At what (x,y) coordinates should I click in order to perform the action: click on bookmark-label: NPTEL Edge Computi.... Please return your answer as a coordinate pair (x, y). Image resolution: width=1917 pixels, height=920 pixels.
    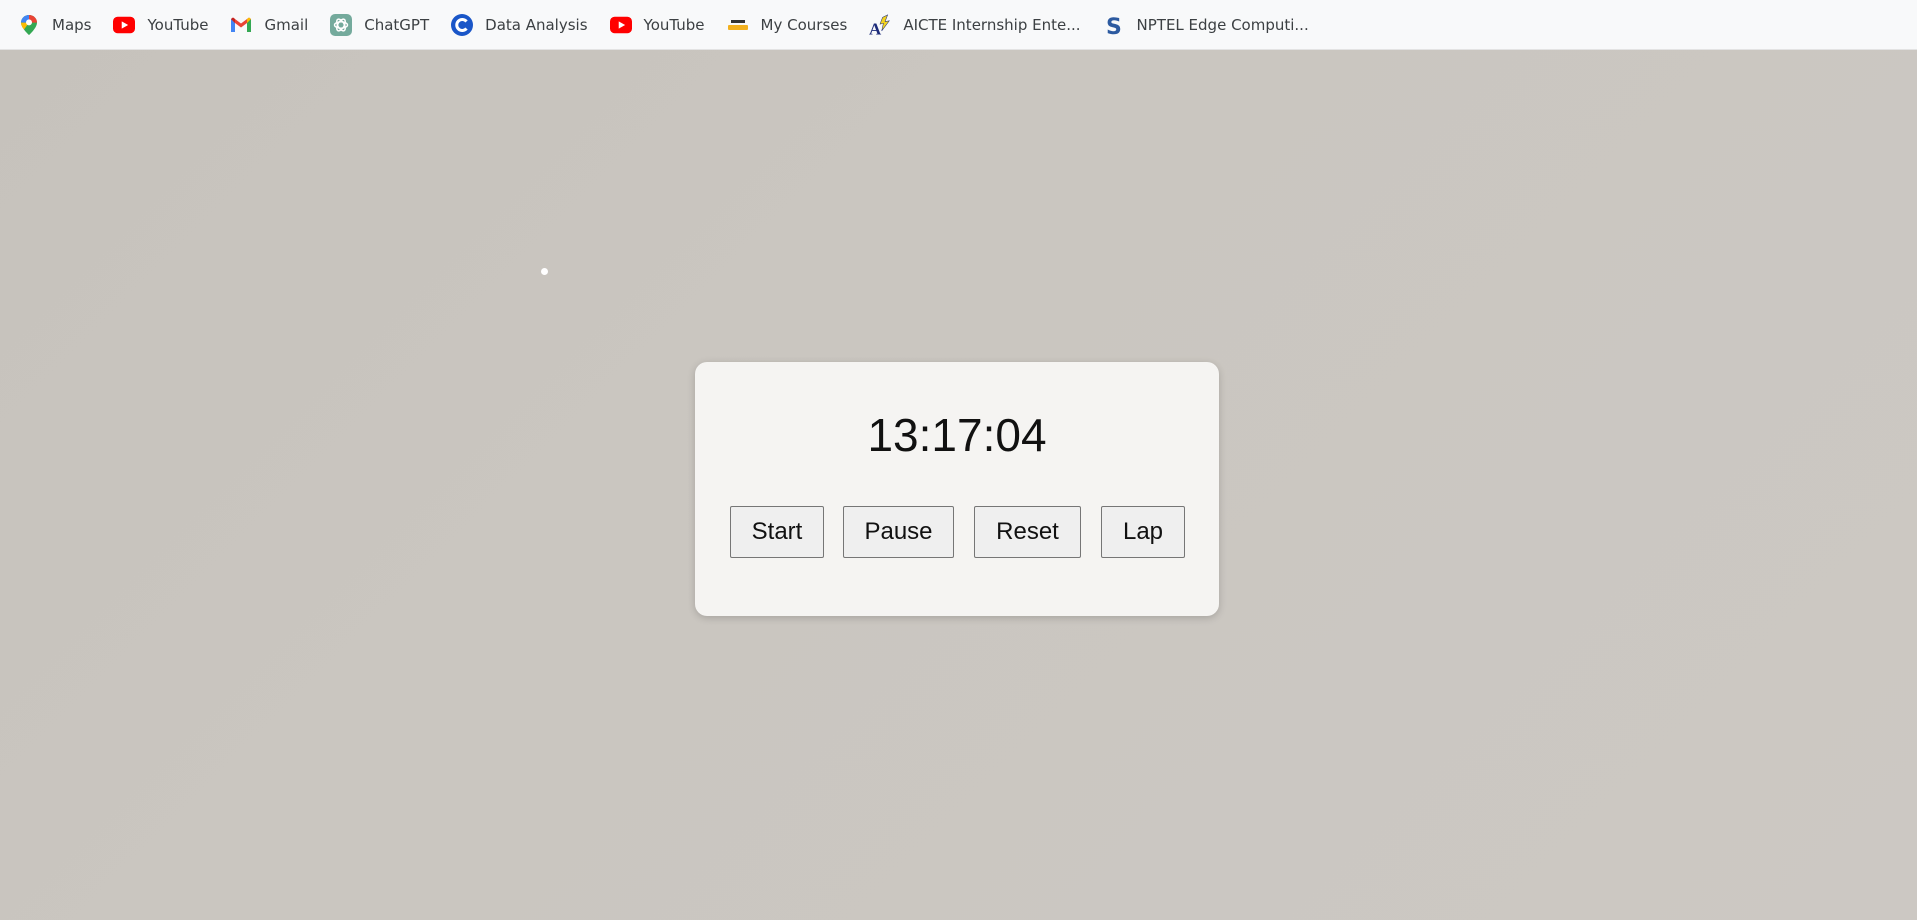
    Looking at the image, I should click on (1222, 24).